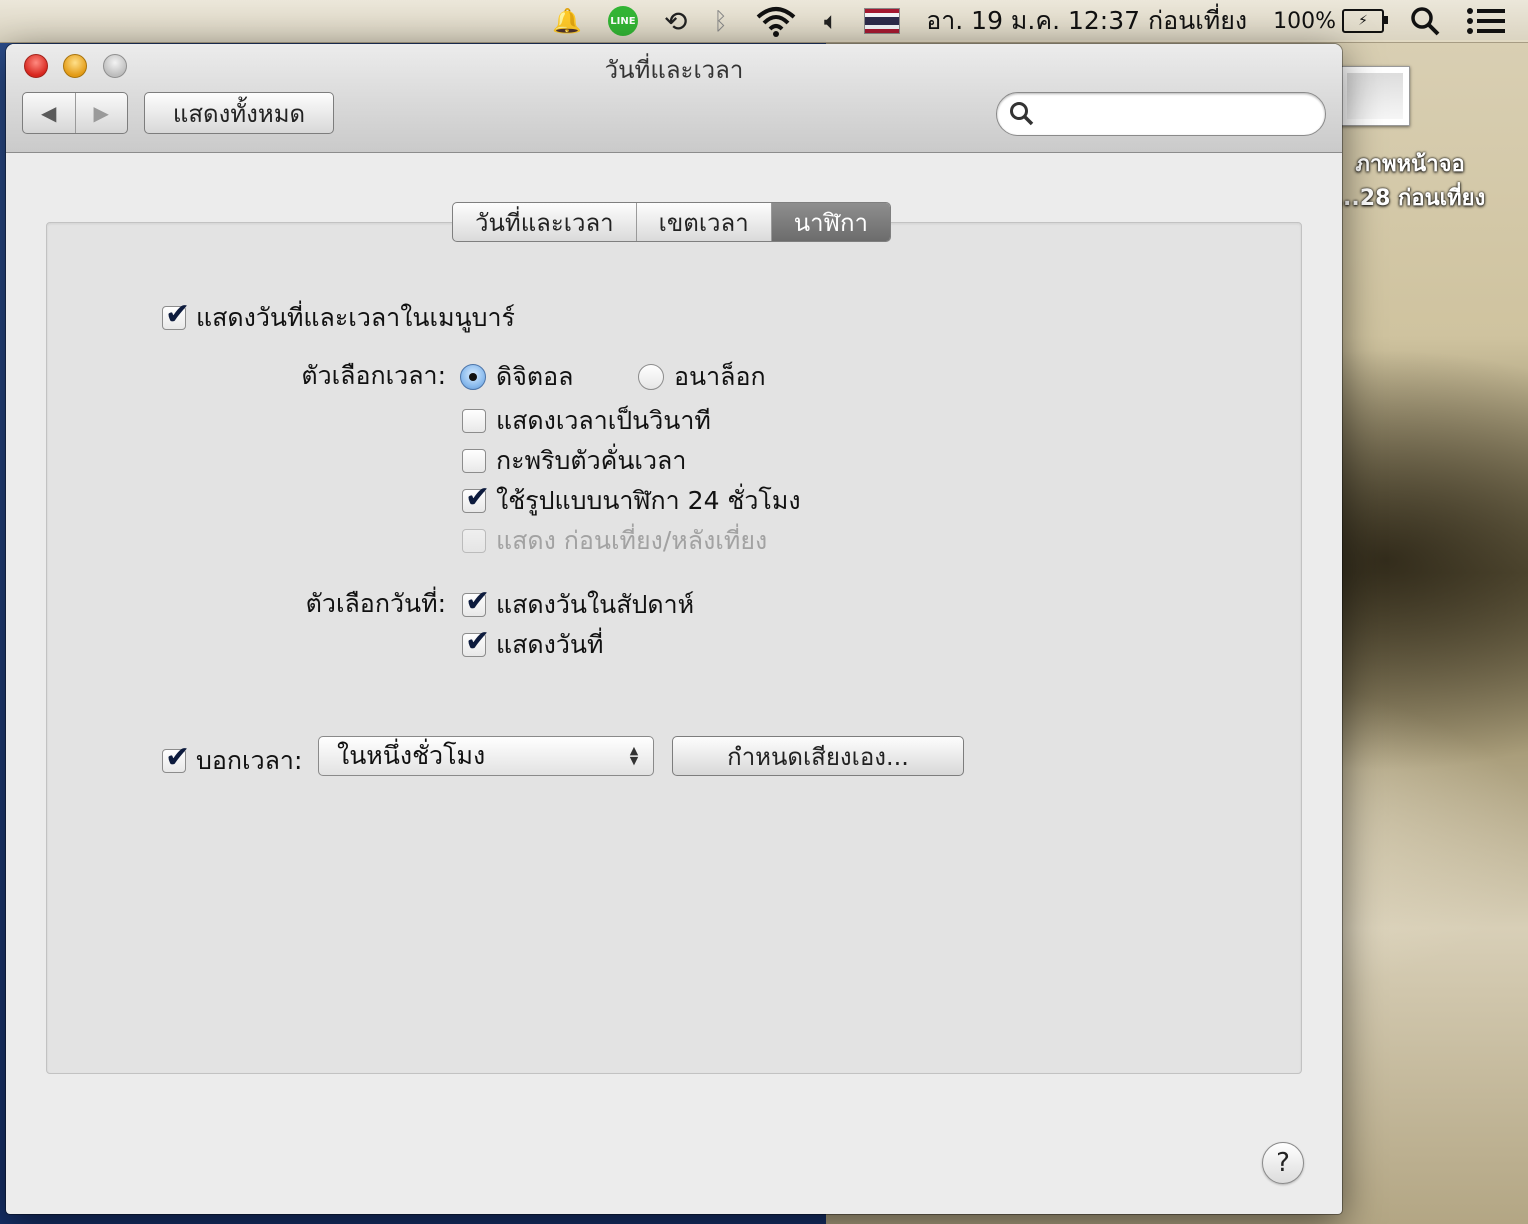 This screenshot has height=1224, width=1528. I want to click on popup-arrows-icon: ▲ ▼, so click(634, 755).